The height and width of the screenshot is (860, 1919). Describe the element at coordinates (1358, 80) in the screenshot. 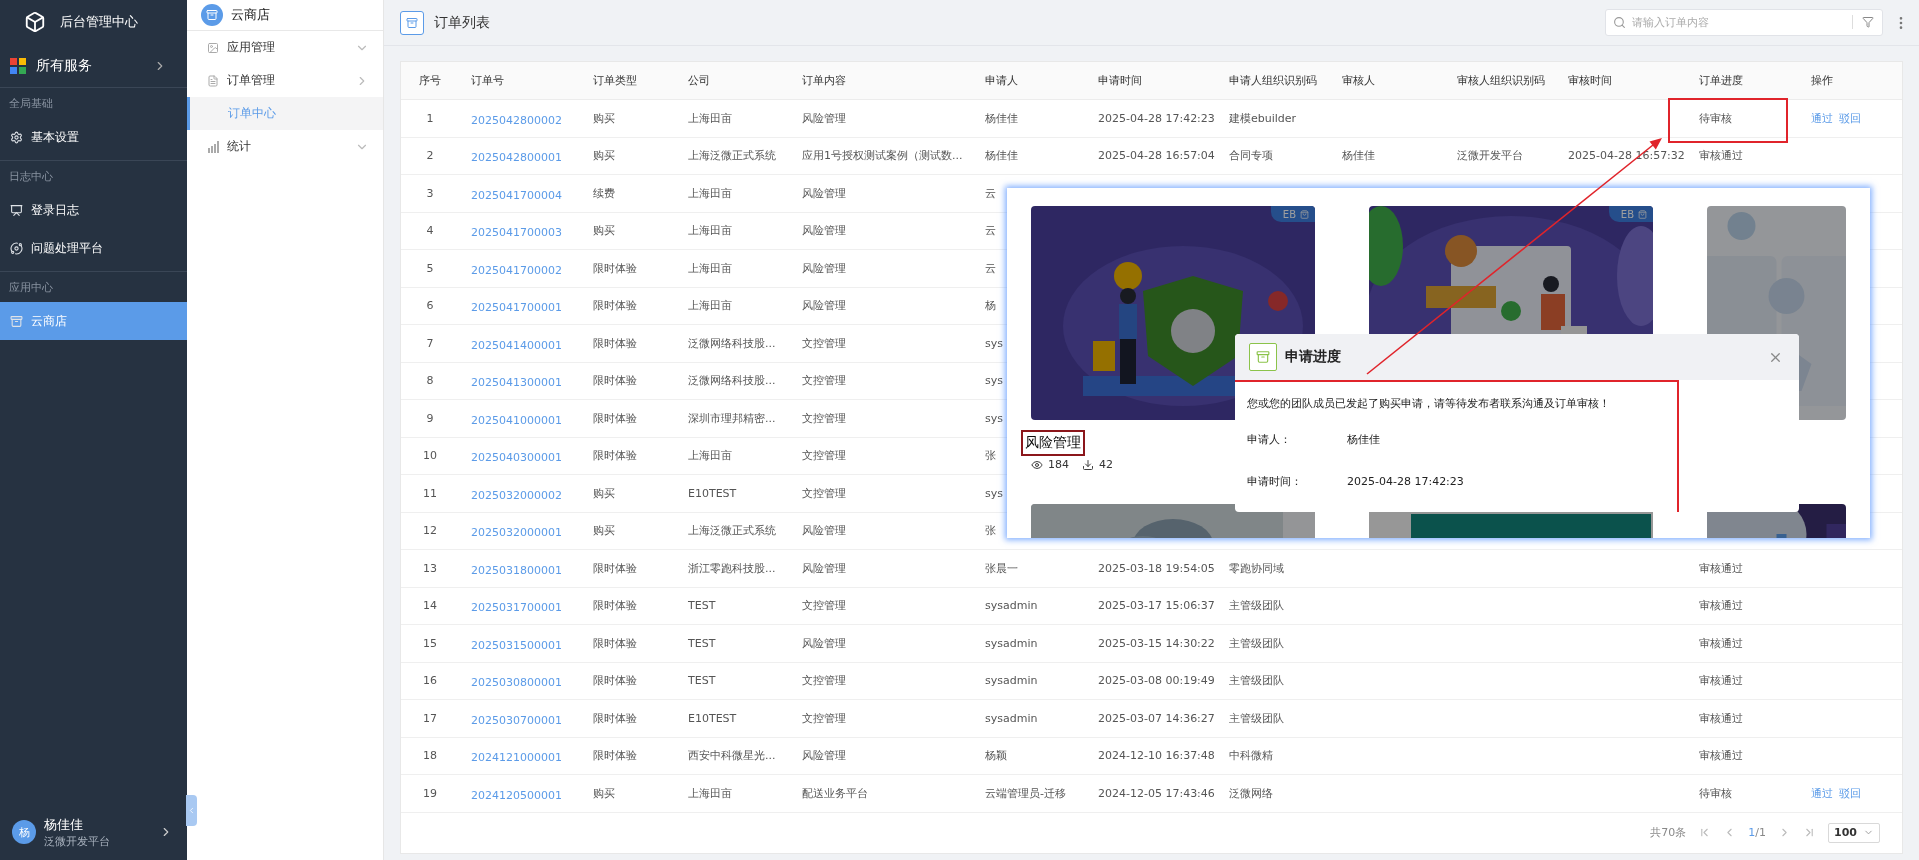

I see `column-header: 审核人` at that location.